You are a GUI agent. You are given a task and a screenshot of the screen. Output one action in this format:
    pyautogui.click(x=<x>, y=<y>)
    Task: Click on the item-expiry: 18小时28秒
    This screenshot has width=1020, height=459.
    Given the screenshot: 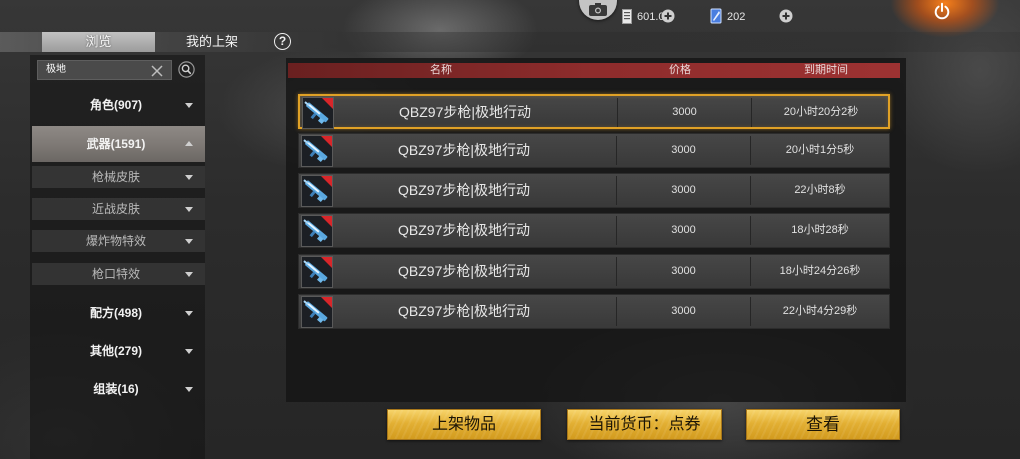 What is the action you would take?
    pyautogui.click(x=820, y=230)
    